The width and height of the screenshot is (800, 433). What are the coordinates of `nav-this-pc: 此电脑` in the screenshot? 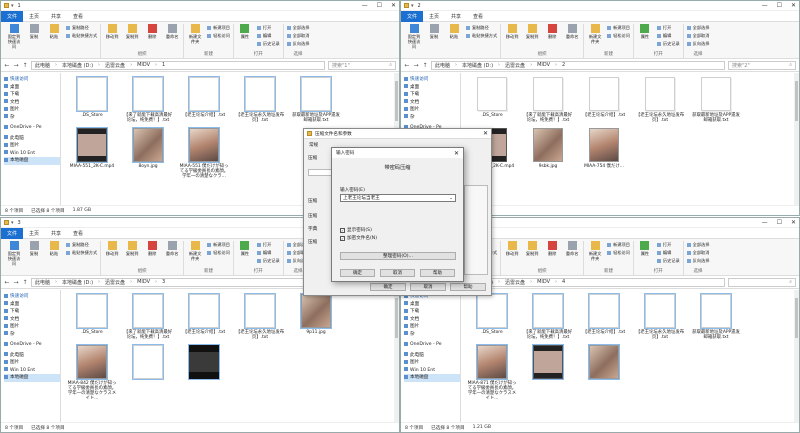 It's located at (432, 356).